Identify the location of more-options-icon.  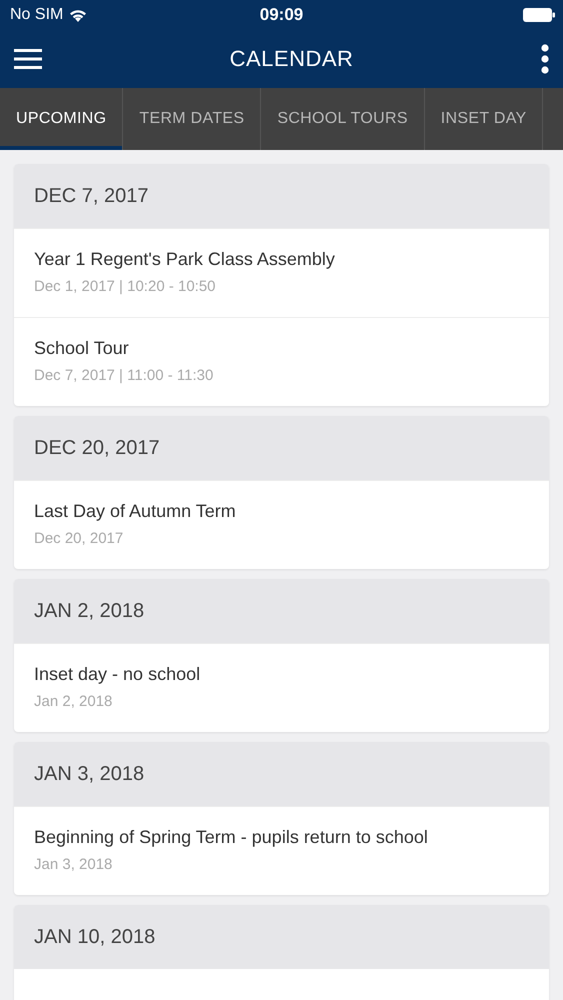
(545, 59).